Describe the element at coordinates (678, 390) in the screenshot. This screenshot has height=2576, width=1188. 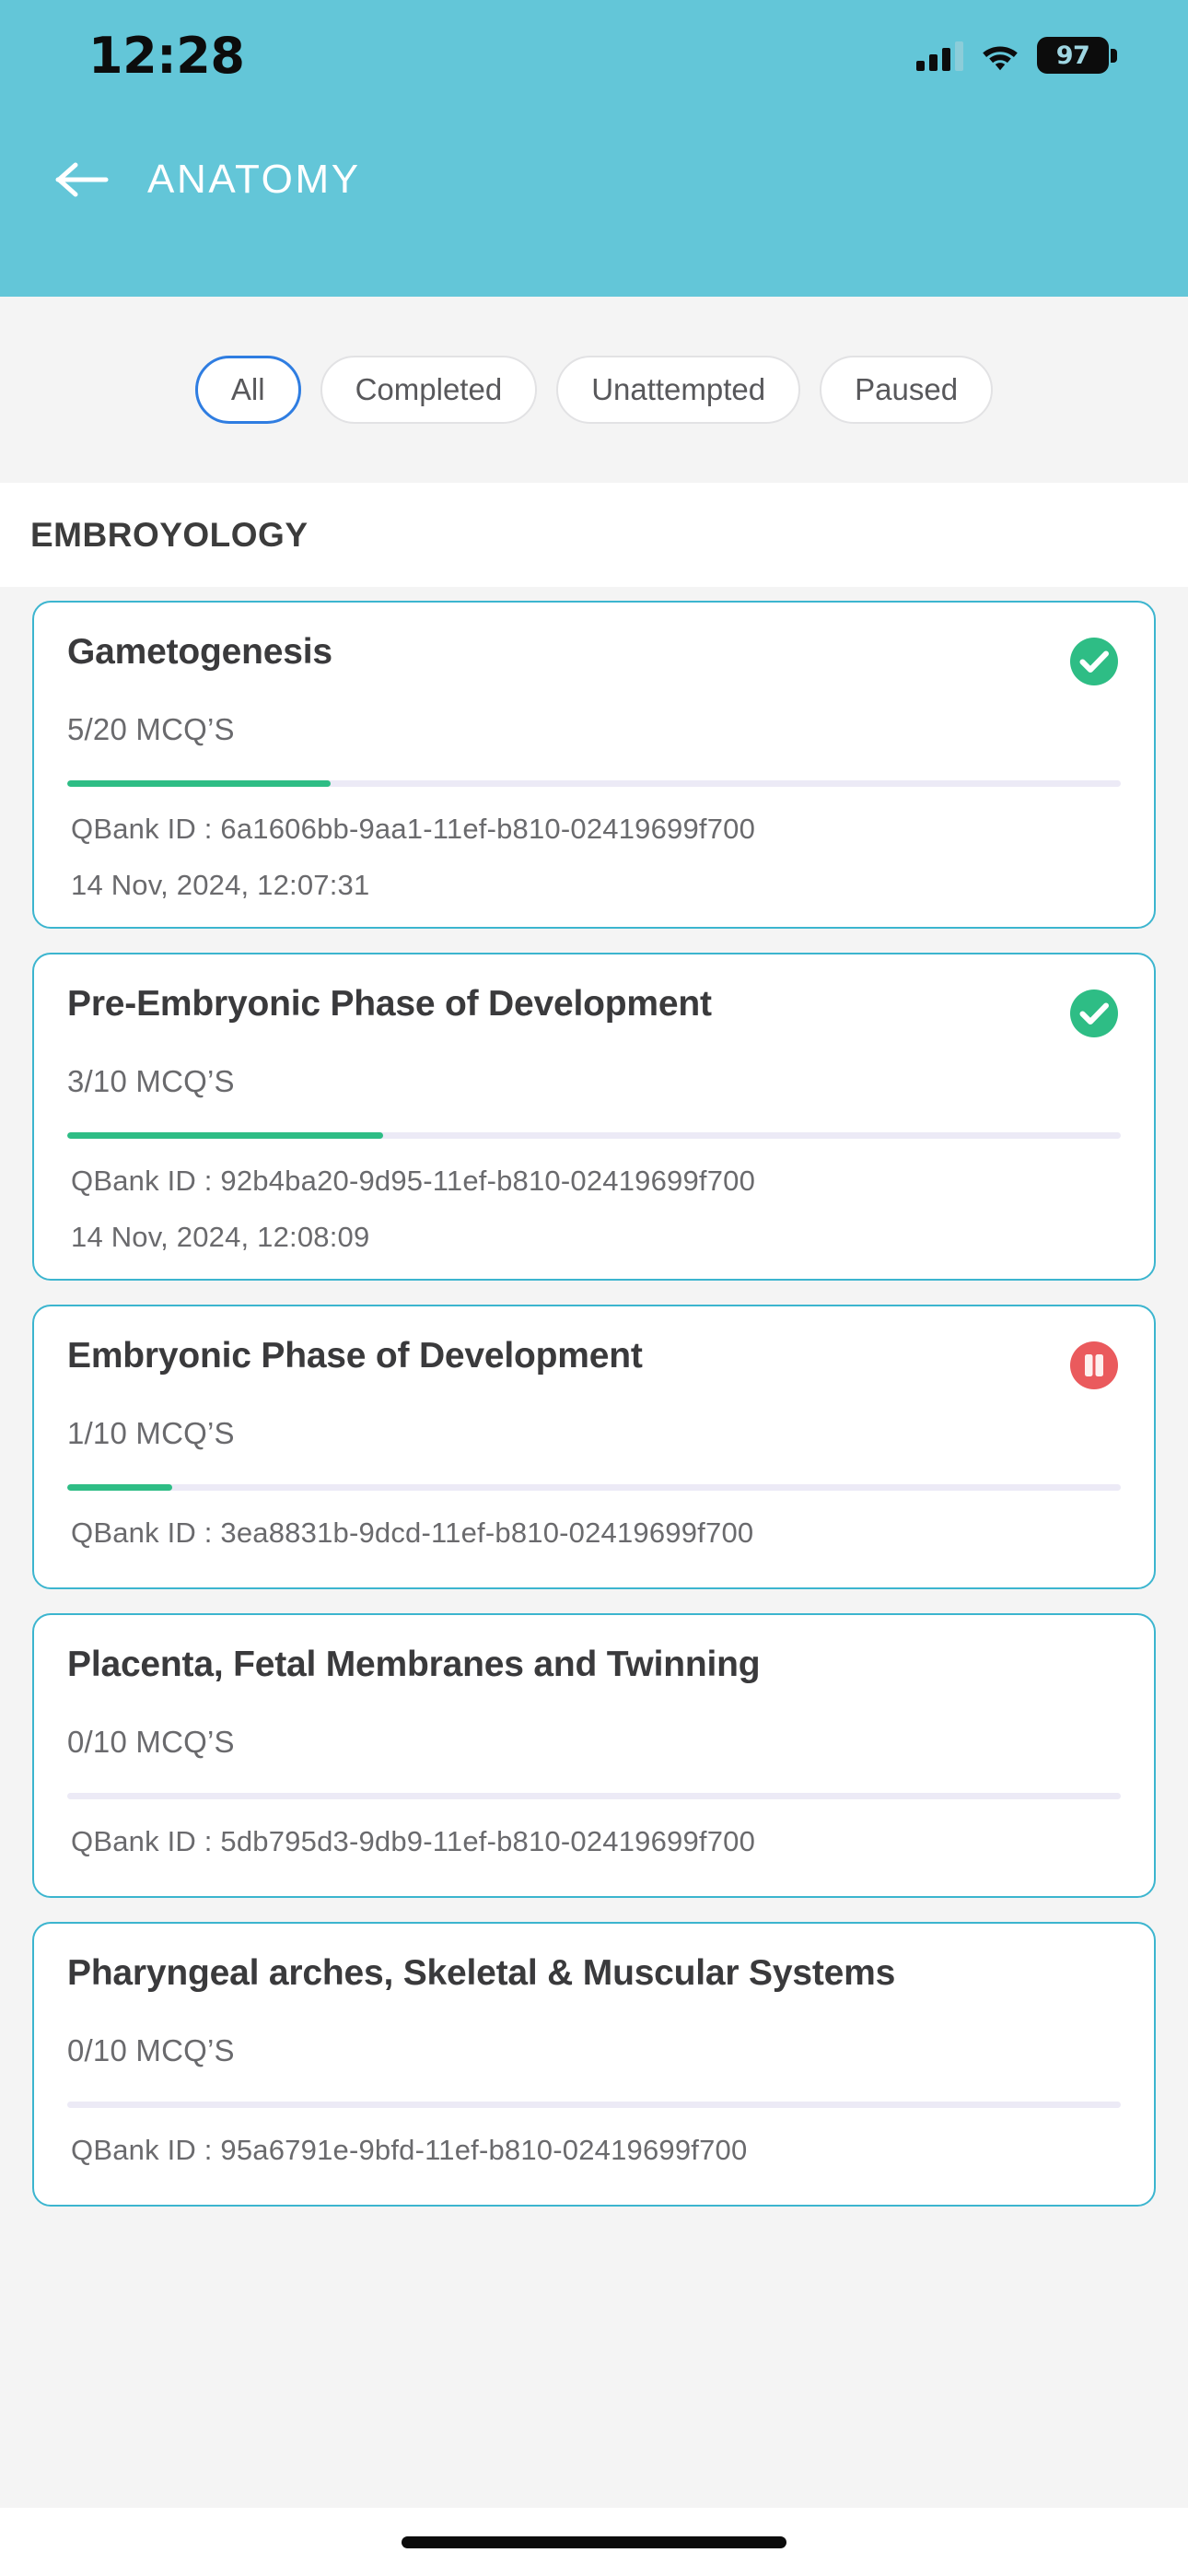
I see `filter-chip-unattempted: Unattempted` at that location.